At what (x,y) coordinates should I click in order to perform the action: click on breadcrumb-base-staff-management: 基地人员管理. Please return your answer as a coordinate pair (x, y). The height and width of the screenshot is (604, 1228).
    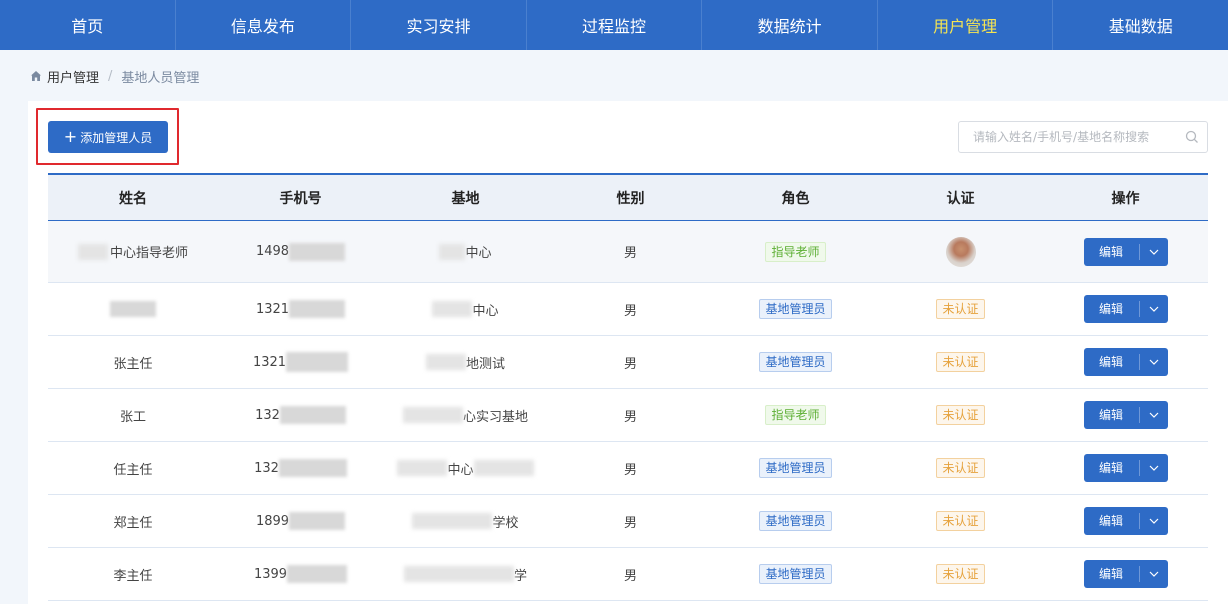
    Looking at the image, I should click on (160, 78).